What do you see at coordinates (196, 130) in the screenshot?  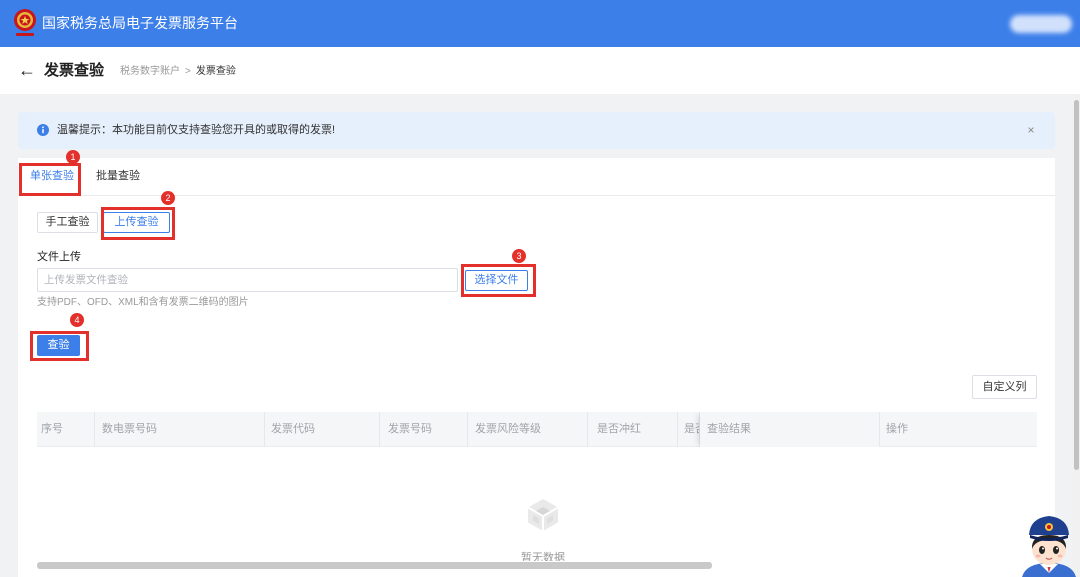 I see `alert-message: 温馨提示：本功能目前仅支持查验您开具的或取得的发票!` at bounding box center [196, 130].